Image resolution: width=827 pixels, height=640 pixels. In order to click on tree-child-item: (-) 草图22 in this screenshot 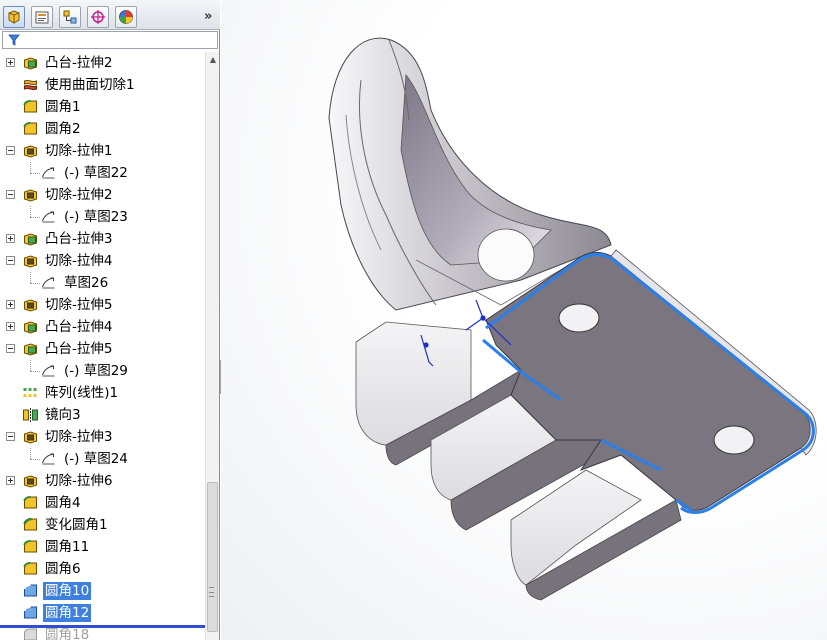, I will do `click(102, 173)`.